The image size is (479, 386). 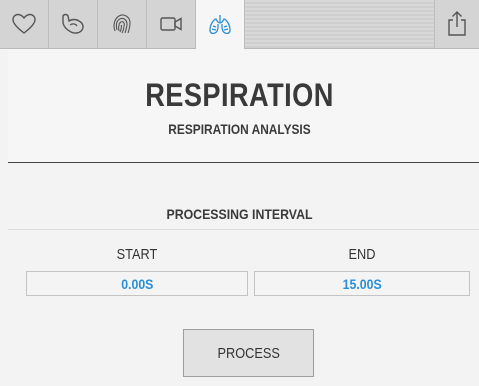 I want to click on share-button, so click(x=456, y=24).